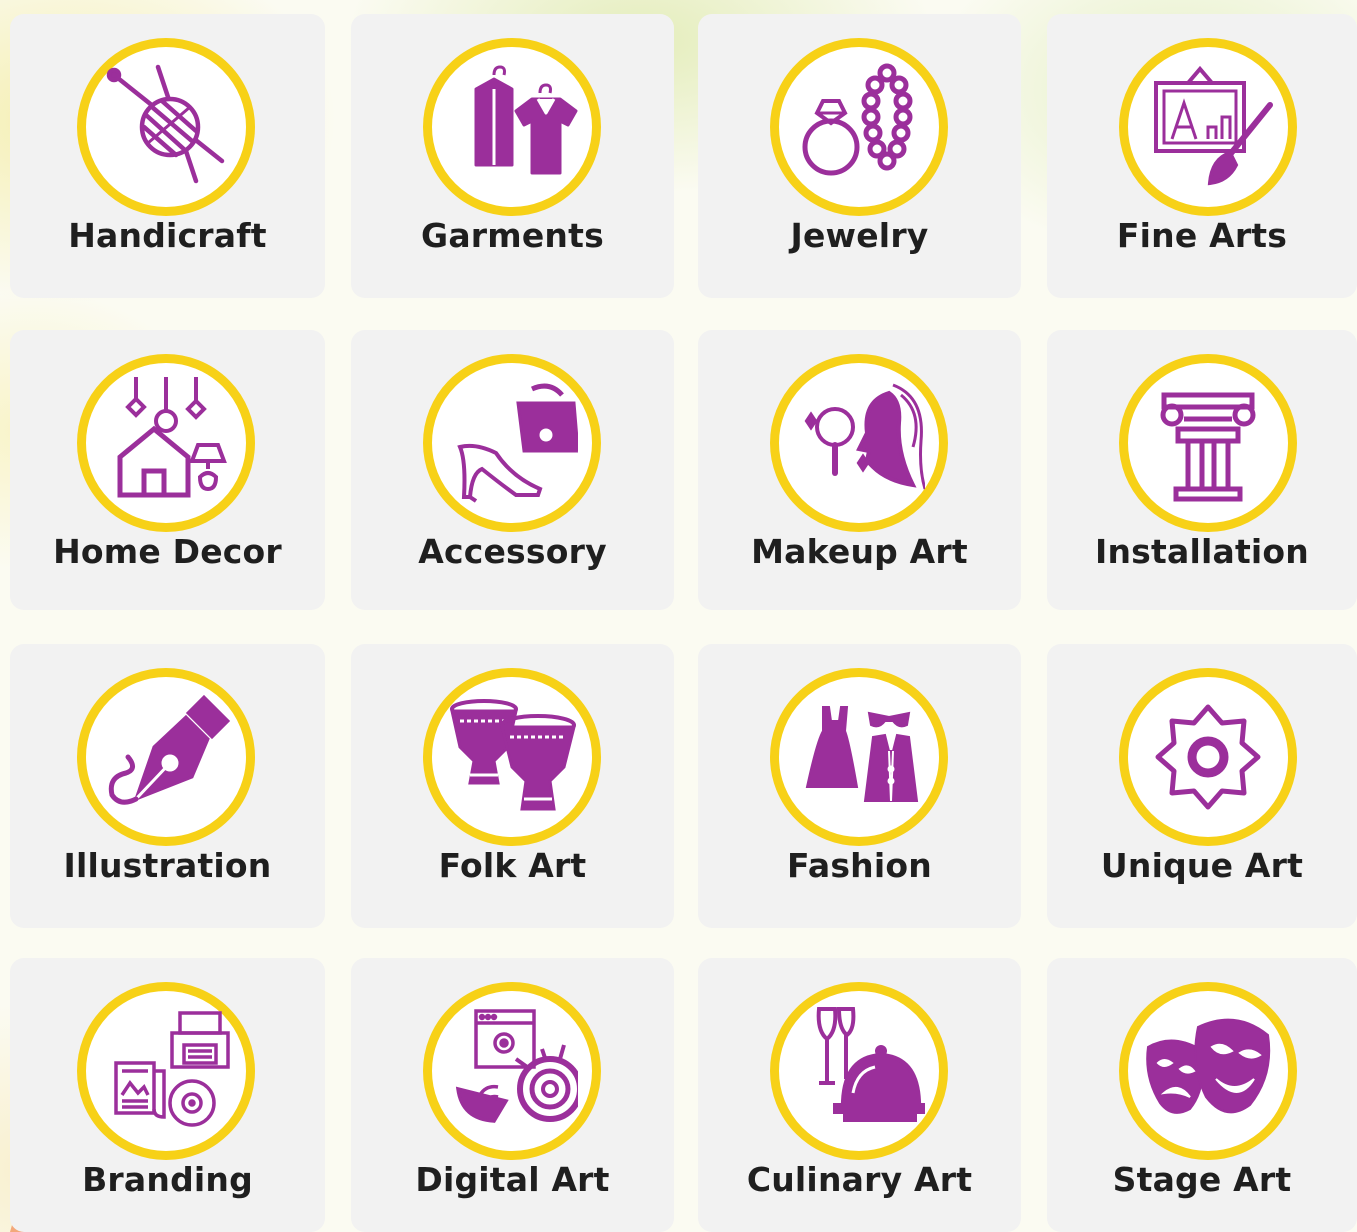 Image resolution: width=1357 pixels, height=1232 pixels. I want to click on category-tile-digital-art: Digital Art, so click(512, 1095).